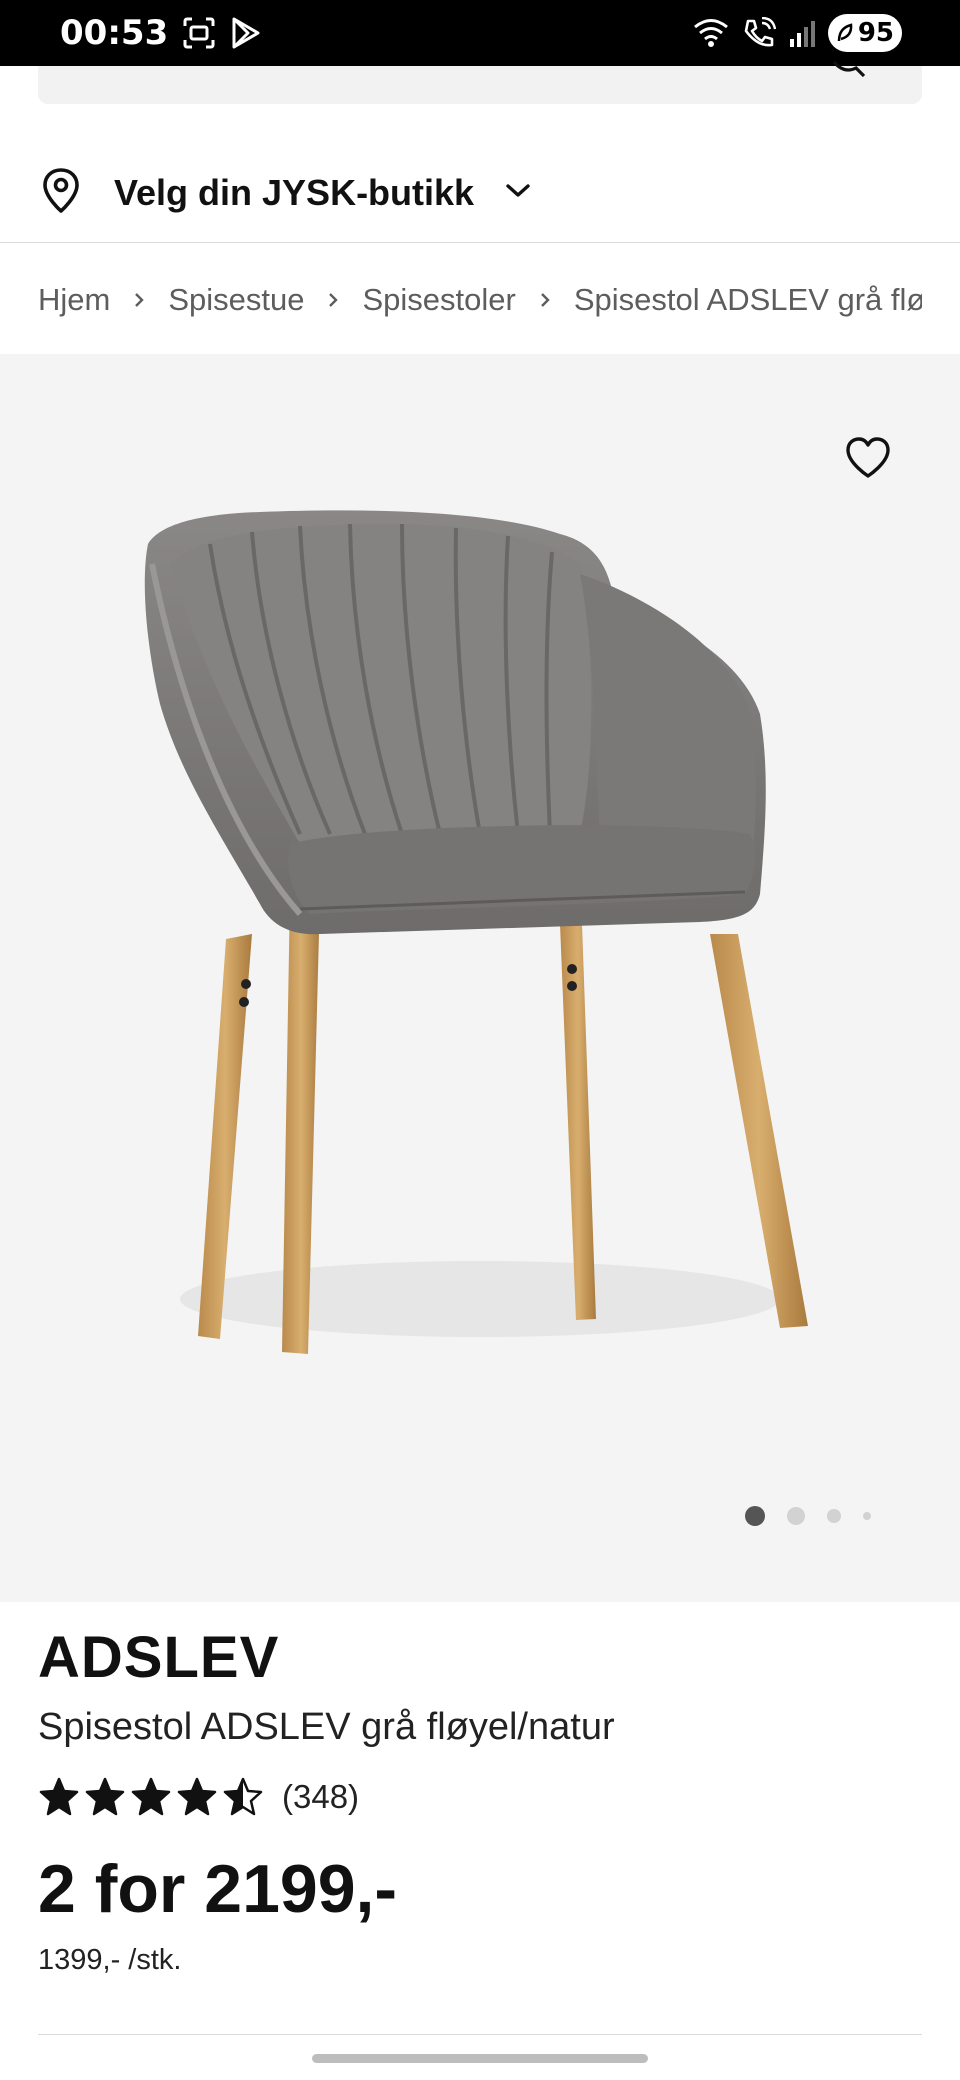  I want to click on breadcrumb-item-home: Hjem, so click(74, 300).